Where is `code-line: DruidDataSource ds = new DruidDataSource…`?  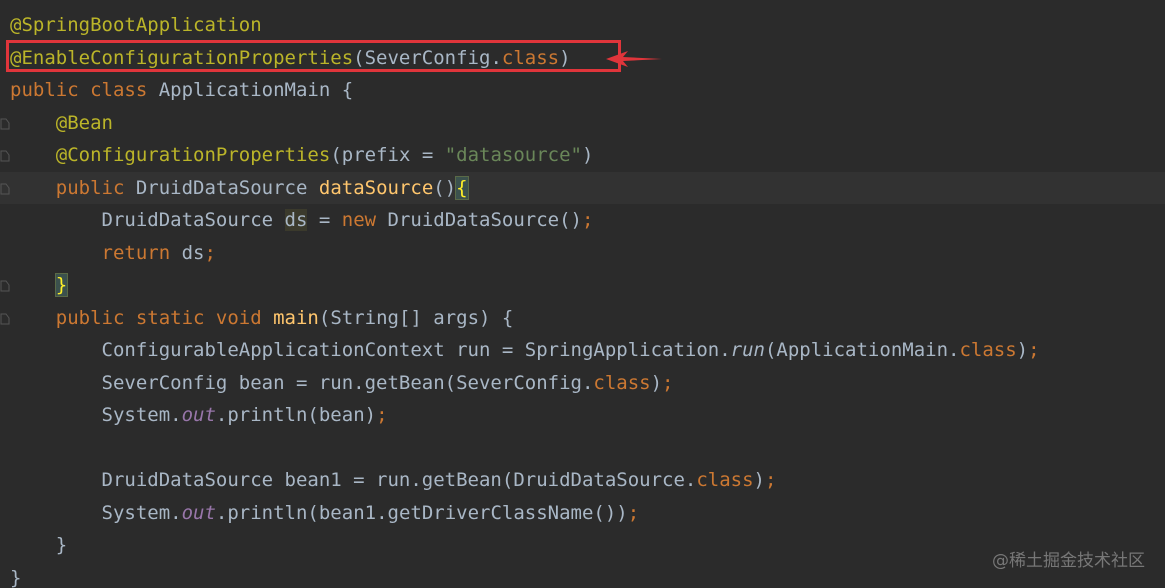 code-line: DruidDataSource ds = new DruidDataSource… is located at coordinates (582, 220).